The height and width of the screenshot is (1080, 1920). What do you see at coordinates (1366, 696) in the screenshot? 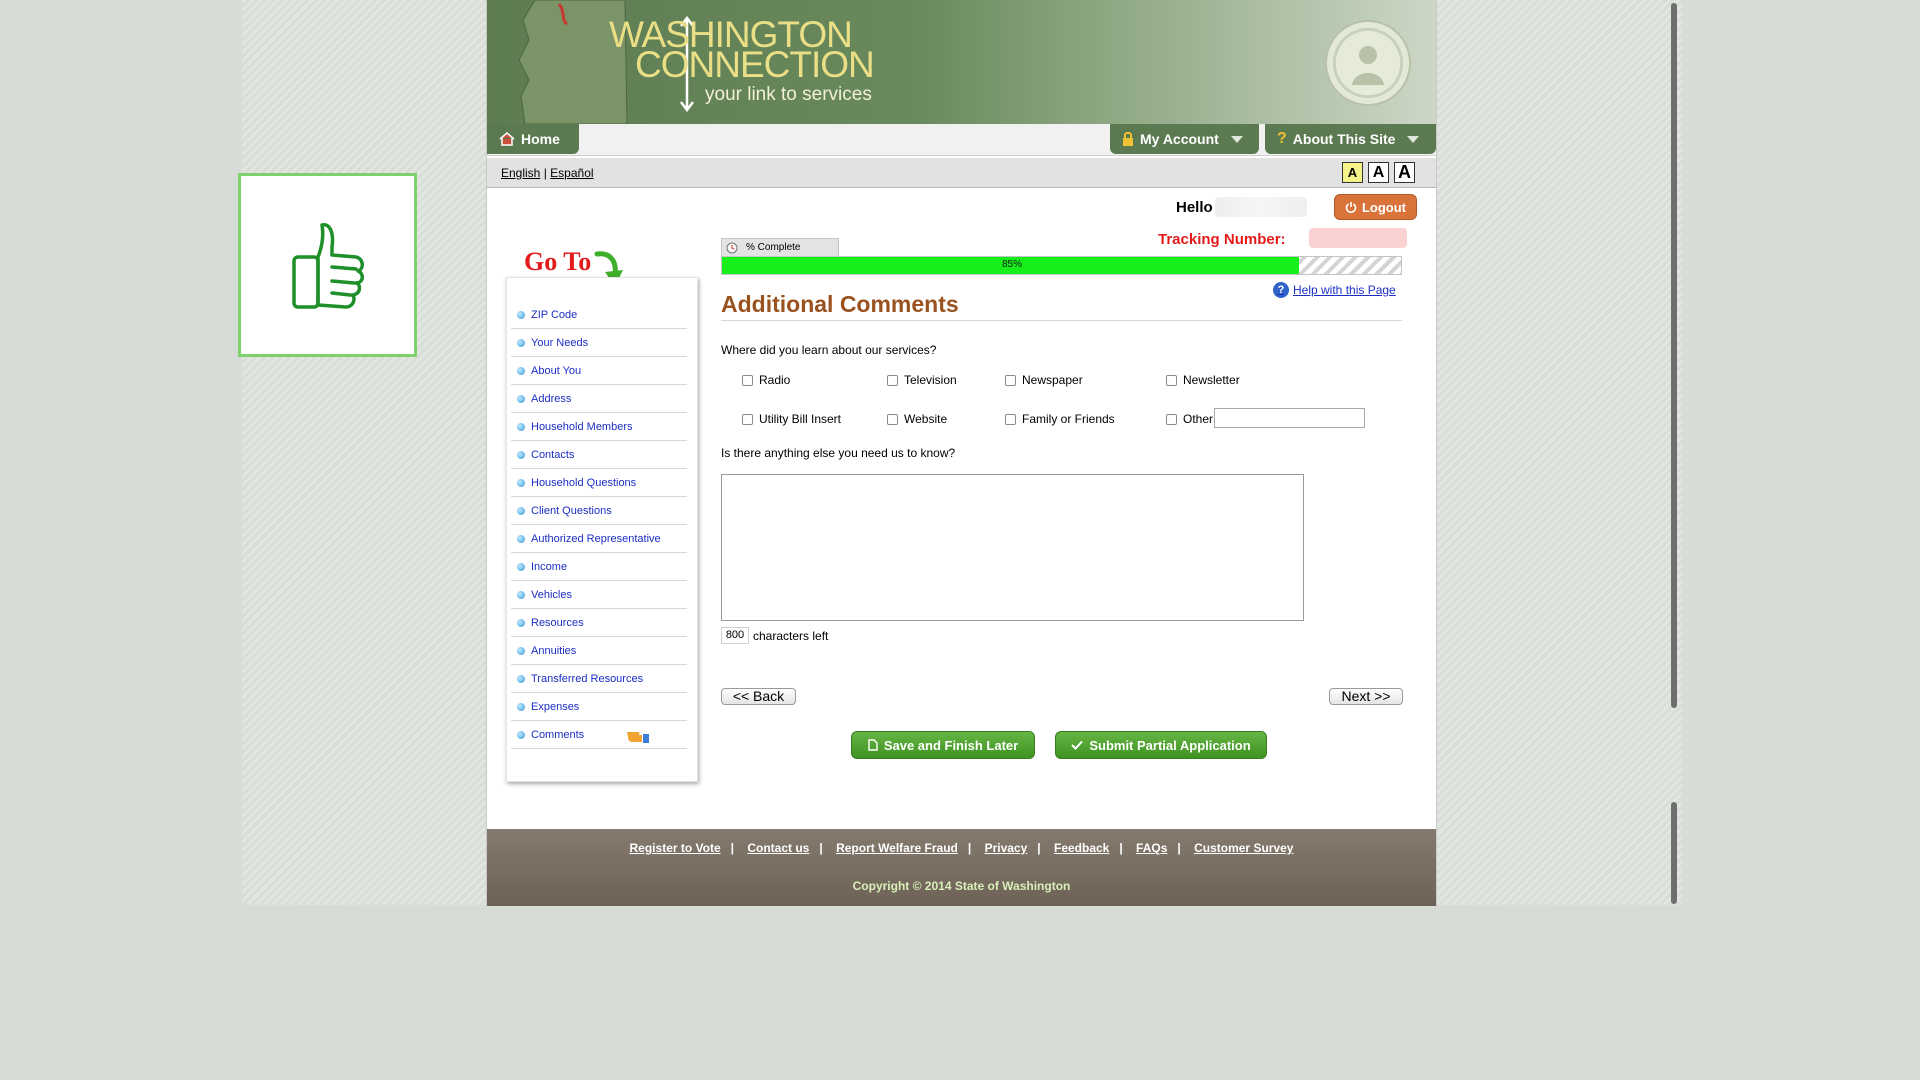
I see `next-button: Next >>` at bounding box center [1366, 696].